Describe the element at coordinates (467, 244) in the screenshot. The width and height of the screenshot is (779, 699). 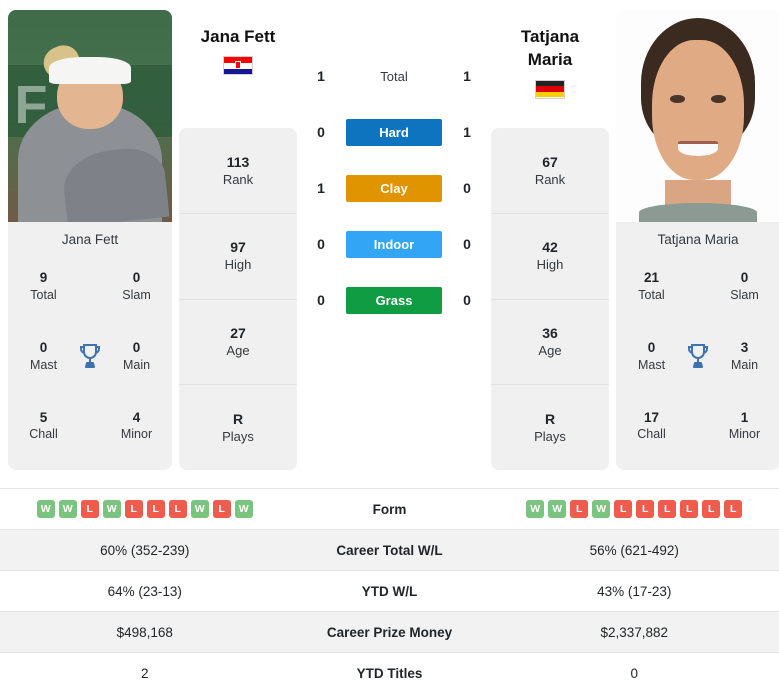
I see `h2h-indoor-right: 0` at that location.